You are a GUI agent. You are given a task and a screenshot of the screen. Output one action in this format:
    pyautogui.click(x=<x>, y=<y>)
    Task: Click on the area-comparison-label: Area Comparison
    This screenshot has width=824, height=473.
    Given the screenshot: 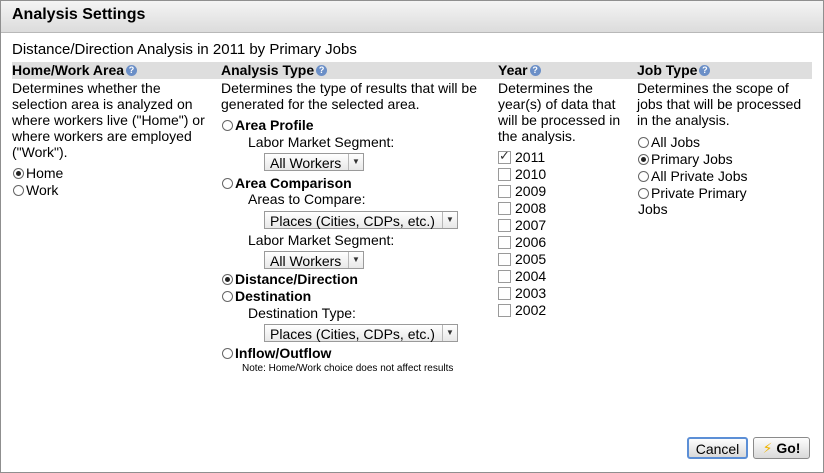 What is the action you would take?
    pyautogui.click(x=293, y=183)
    